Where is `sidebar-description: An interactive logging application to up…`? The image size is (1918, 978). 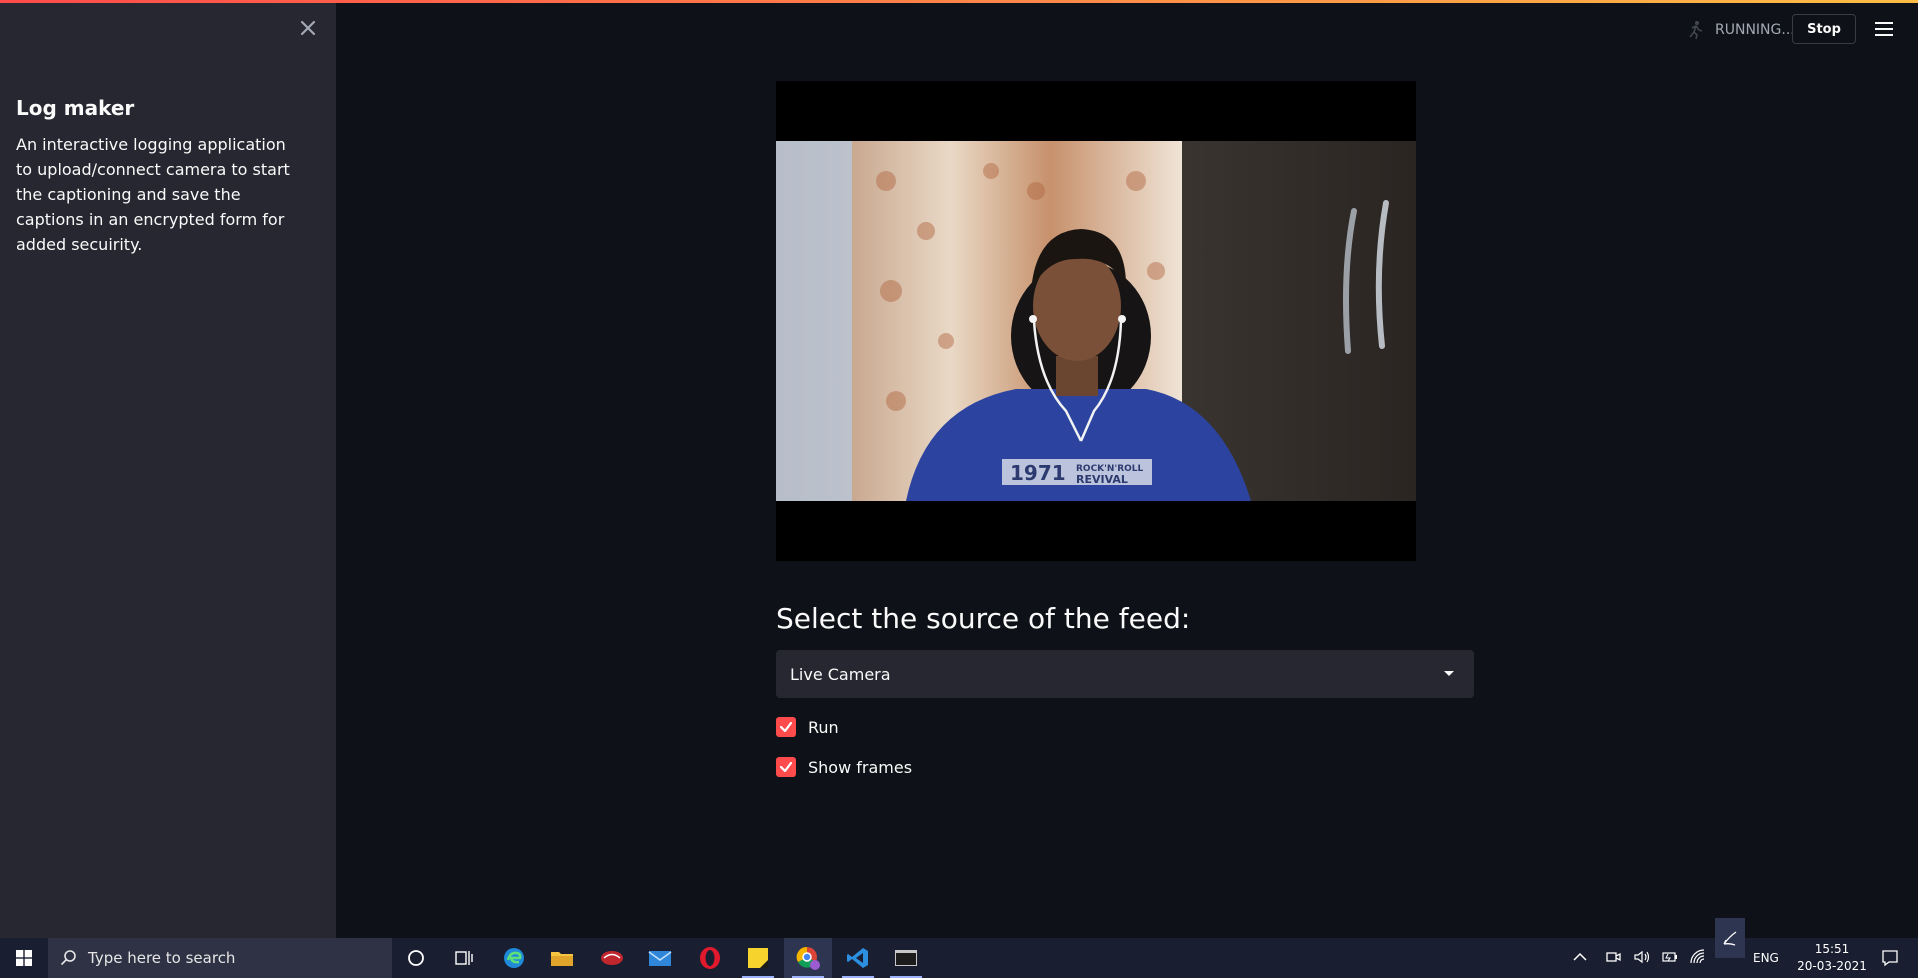
sidebar-description: An interactive logging application to up… is located at coordinates (153, 194).